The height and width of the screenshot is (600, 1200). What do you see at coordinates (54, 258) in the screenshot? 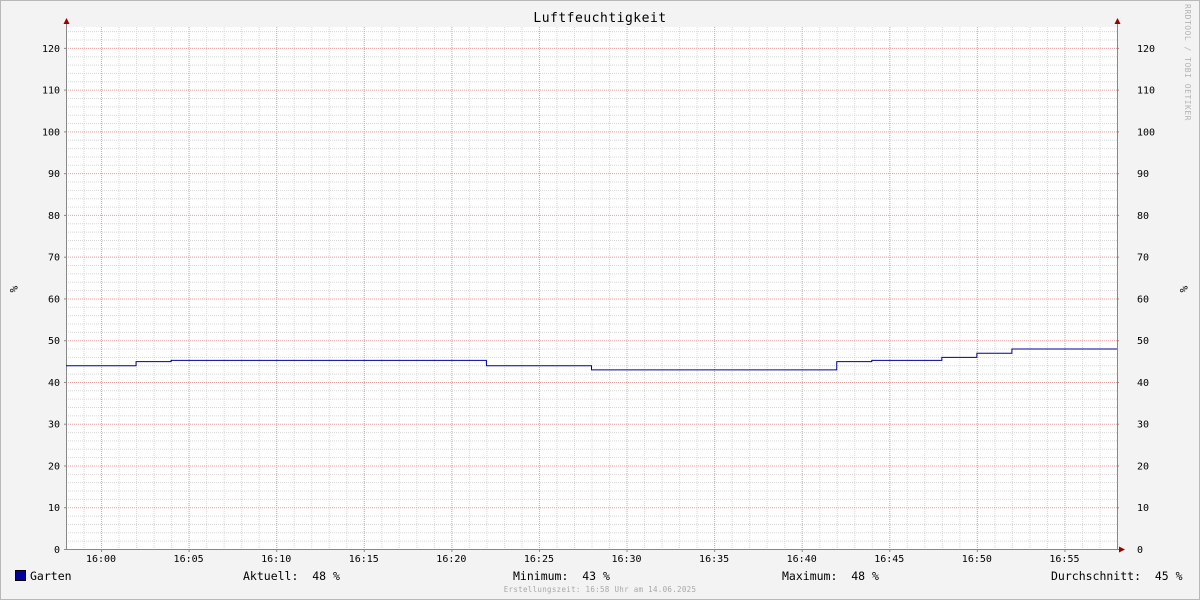
I see `y-tick-label-left: 70` at bounding box center [54, 258].